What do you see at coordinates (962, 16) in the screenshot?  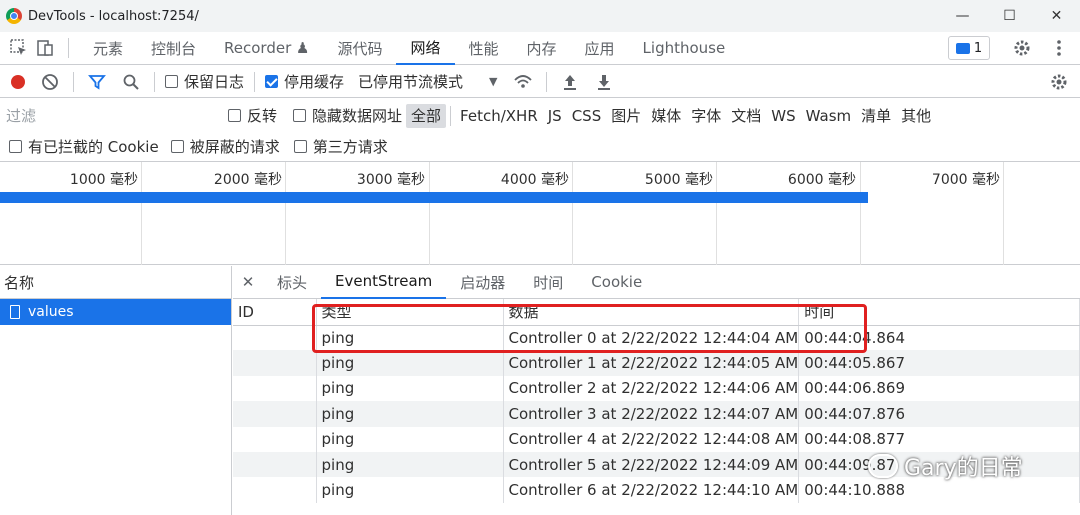 I see `minimize-button: —` at bounding box center [962, 16].